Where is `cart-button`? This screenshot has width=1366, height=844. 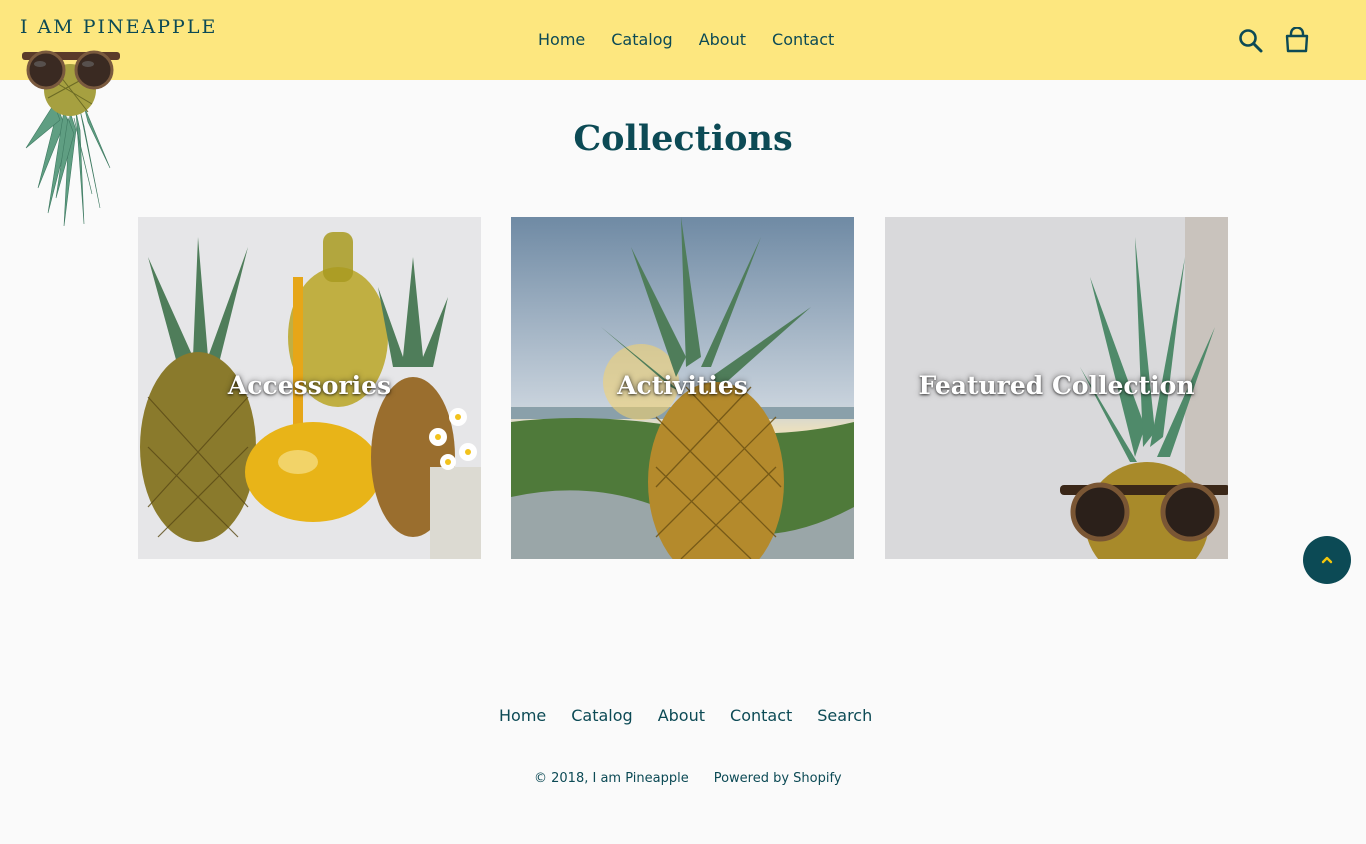
cart-button is located at coordinates (1297, 39).